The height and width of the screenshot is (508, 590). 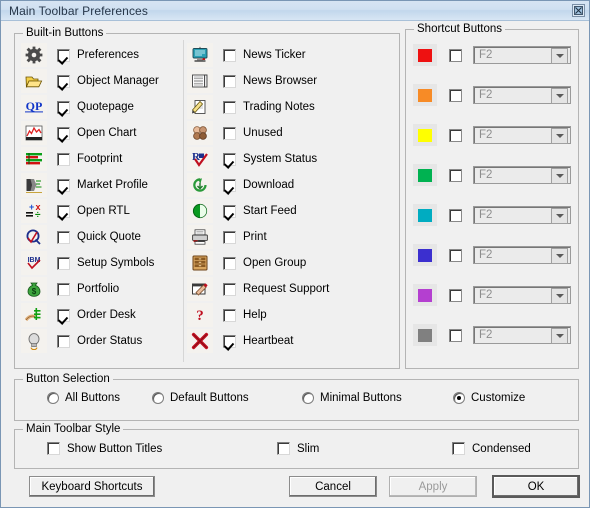 What do you see at coordinates (258, 315) in the screenshot?
I see `builtin-row: ? Help` at bounding box center [258, 315].